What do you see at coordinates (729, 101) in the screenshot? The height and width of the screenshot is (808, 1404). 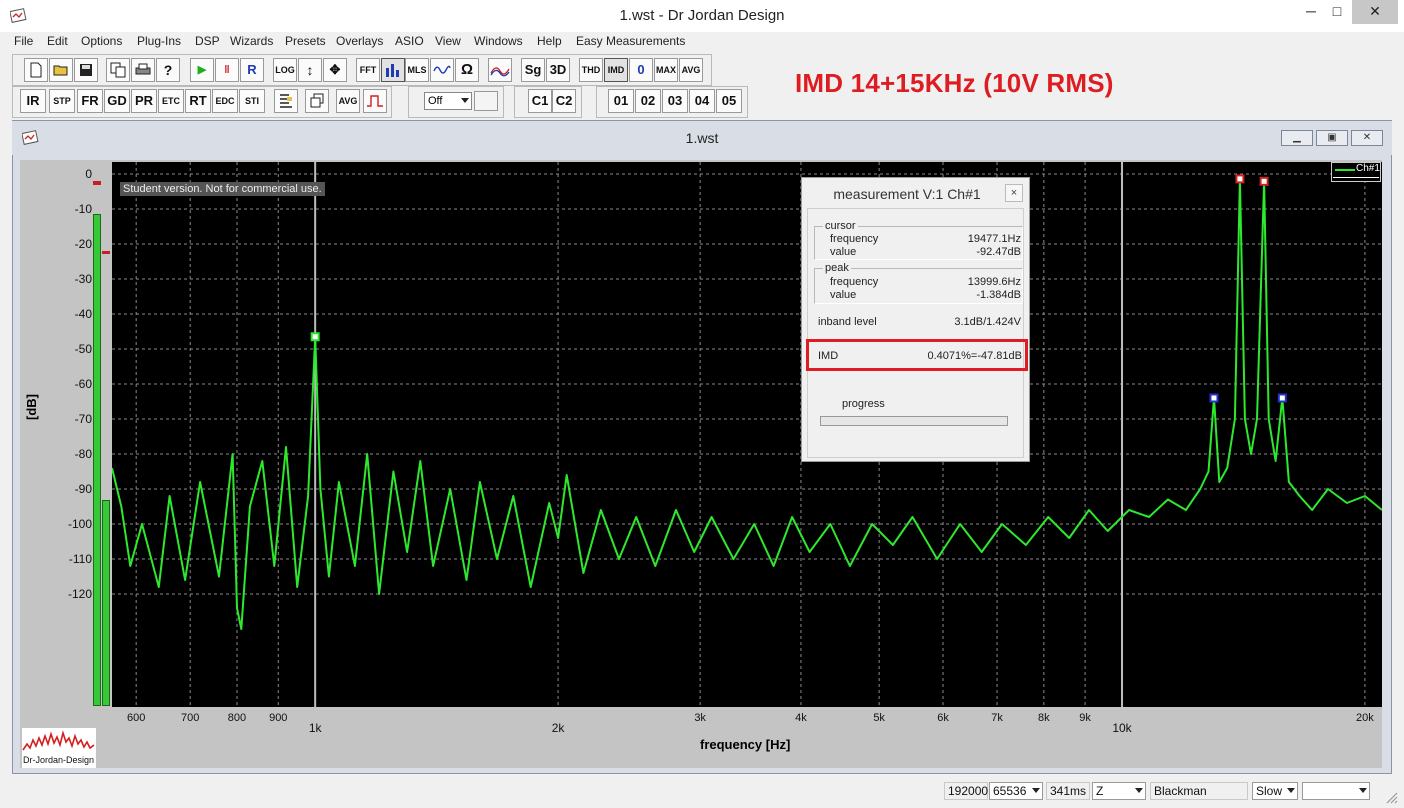 I see `preset-05-button: 05` at bounding box center [729, 101].